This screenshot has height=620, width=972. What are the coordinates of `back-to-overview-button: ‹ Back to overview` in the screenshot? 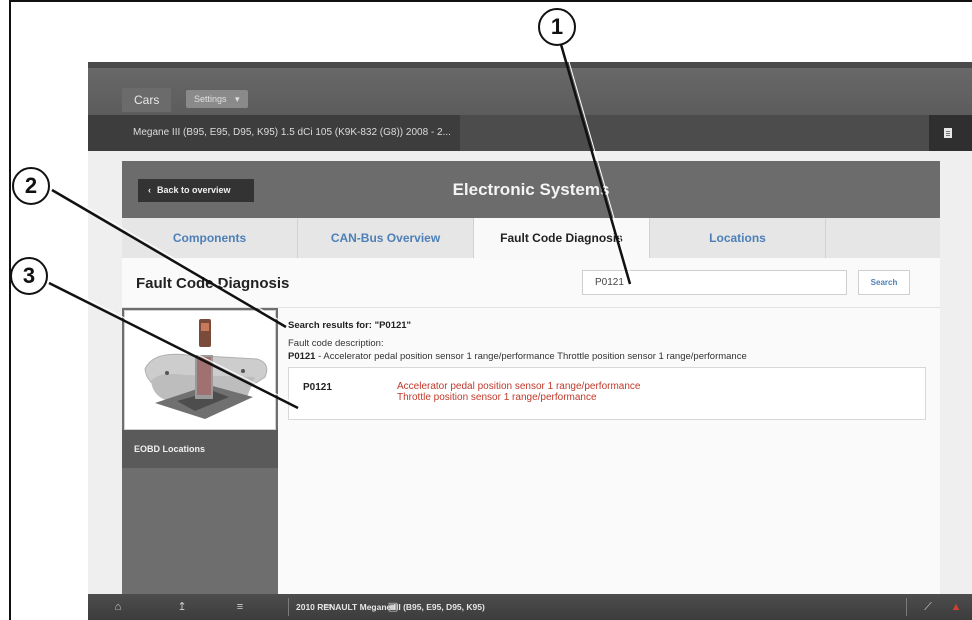 It's located at (196, 190).